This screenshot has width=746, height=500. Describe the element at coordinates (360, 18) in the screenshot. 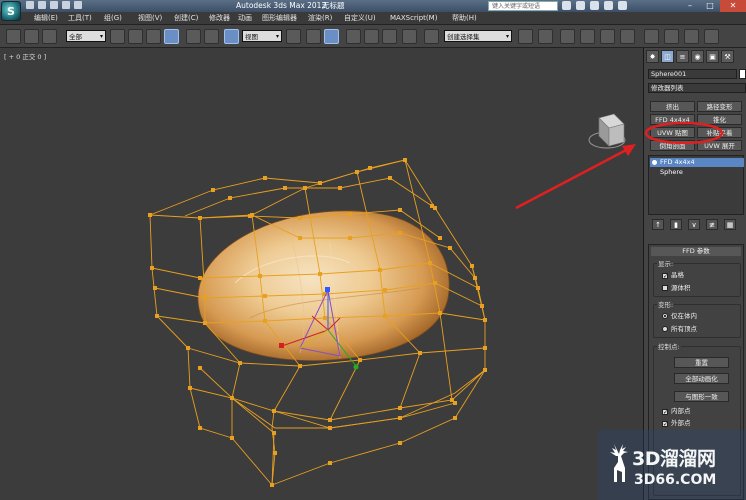

I see `menu-customize: 自定义(U)` at that location.